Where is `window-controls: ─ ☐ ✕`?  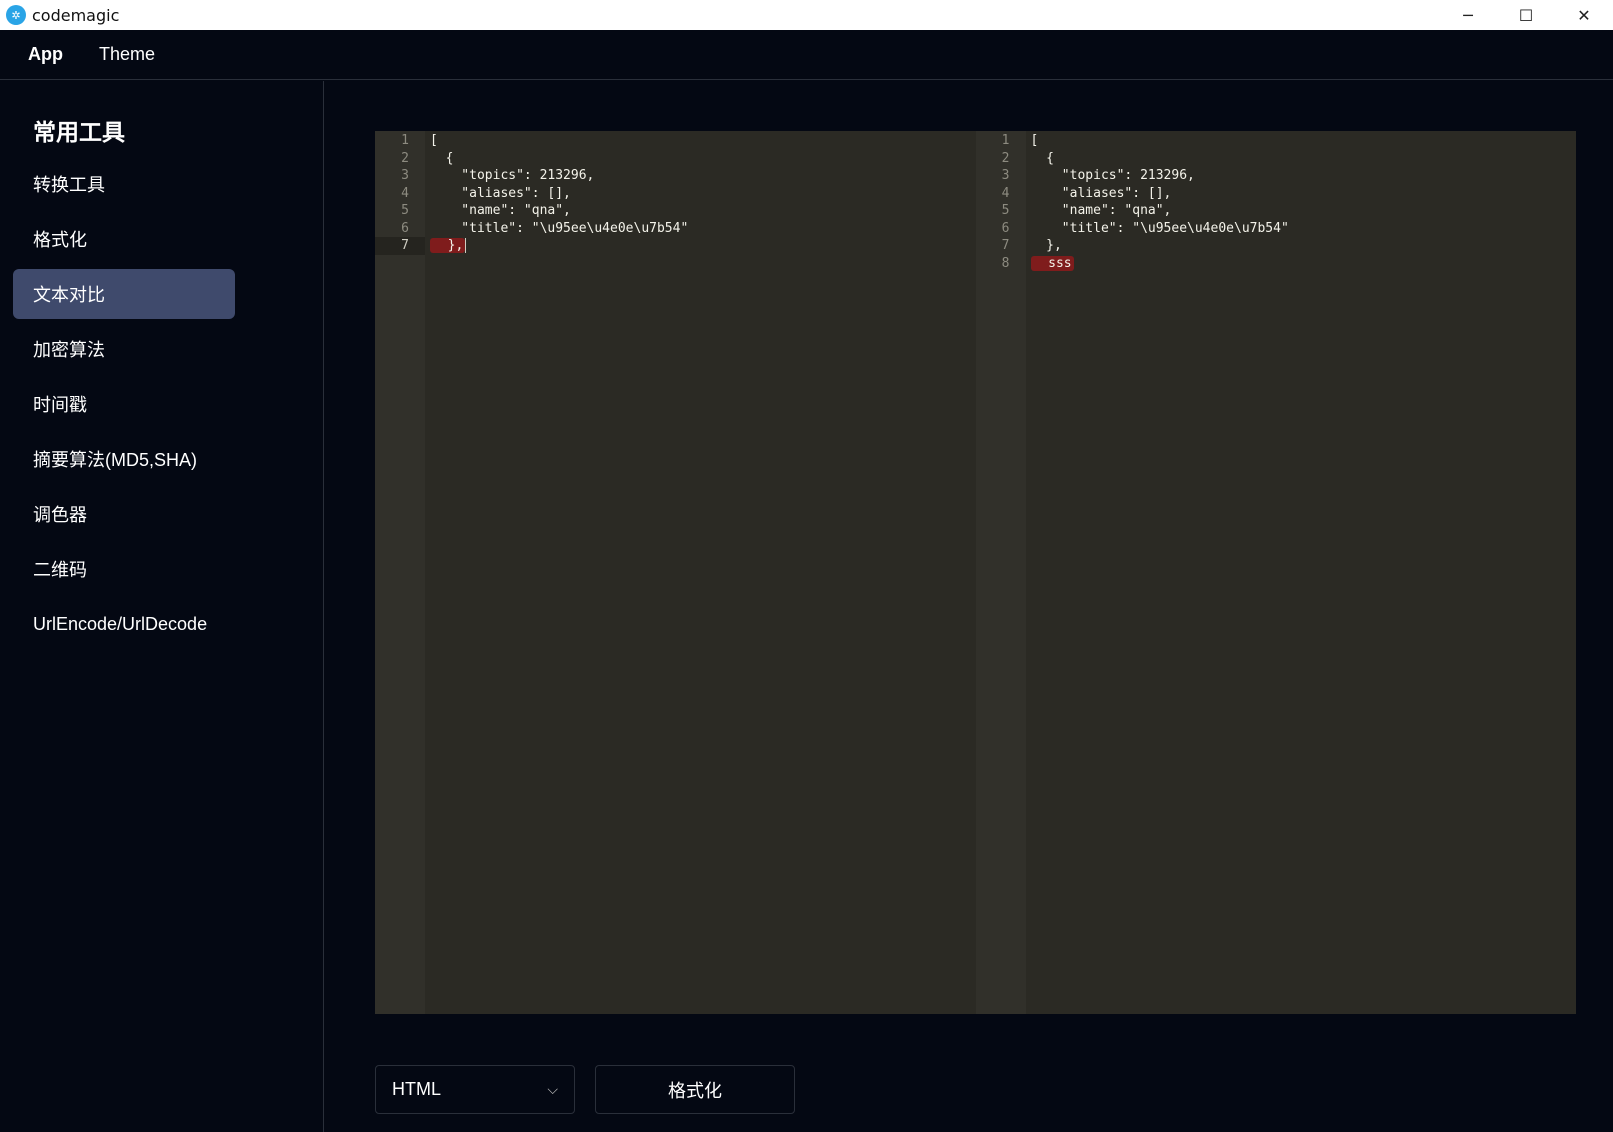 window-controls: ─ ☐ ✕ is located at coordinates (1526, 15).